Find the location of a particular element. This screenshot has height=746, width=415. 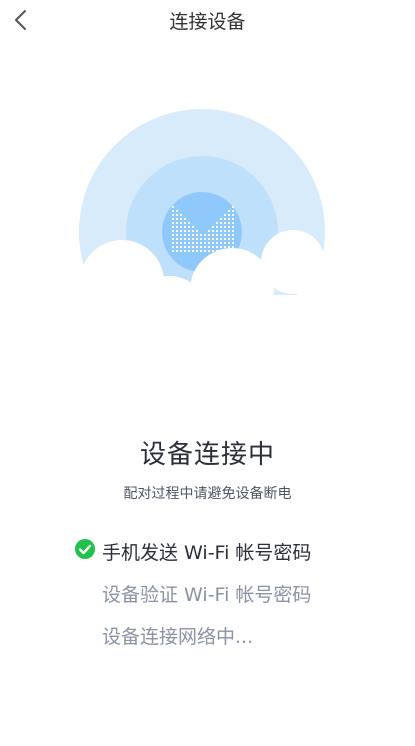

top-nav: 连接设备 is located at coordinates (207, 20).